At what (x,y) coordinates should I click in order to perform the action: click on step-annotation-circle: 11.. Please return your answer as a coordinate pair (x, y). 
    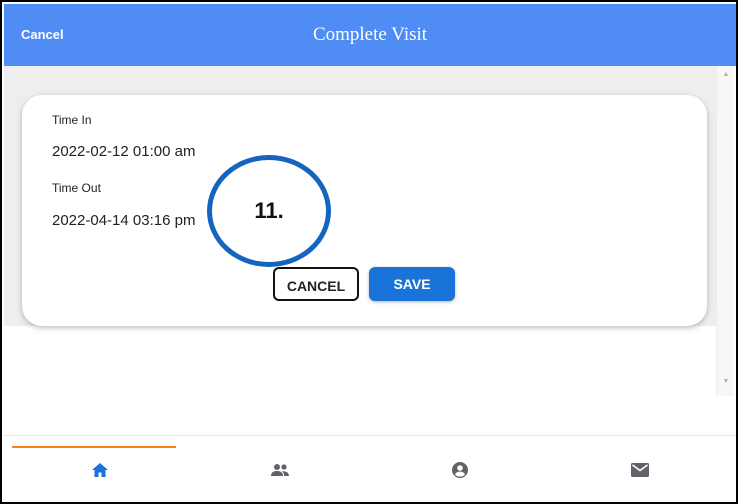
    Looking at the image, I should click on (269, 211).